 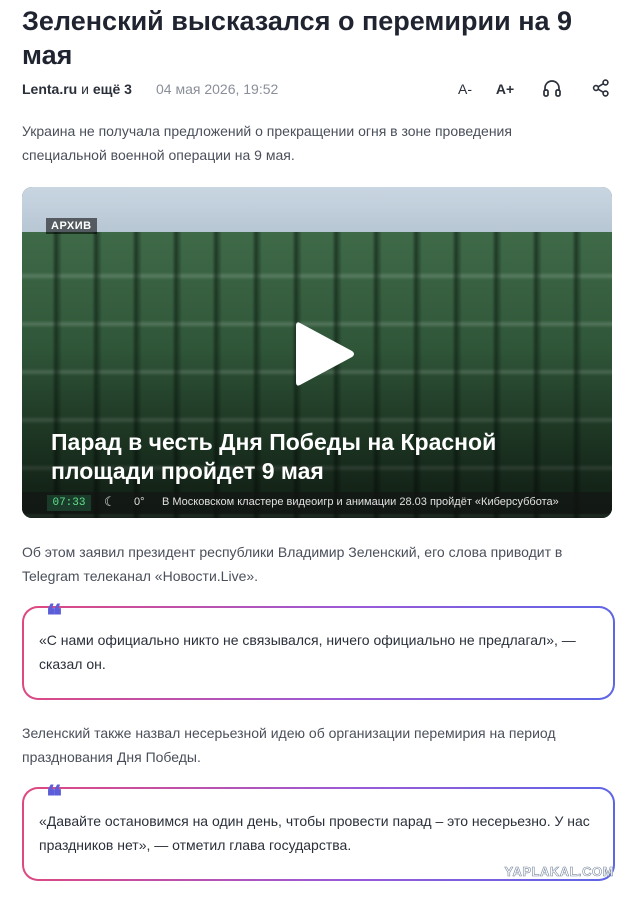 What do you see at coordinates (69, 503) in the screenshot?
I see `ticker-clock: 07:33` at bounding box center [69, 503].